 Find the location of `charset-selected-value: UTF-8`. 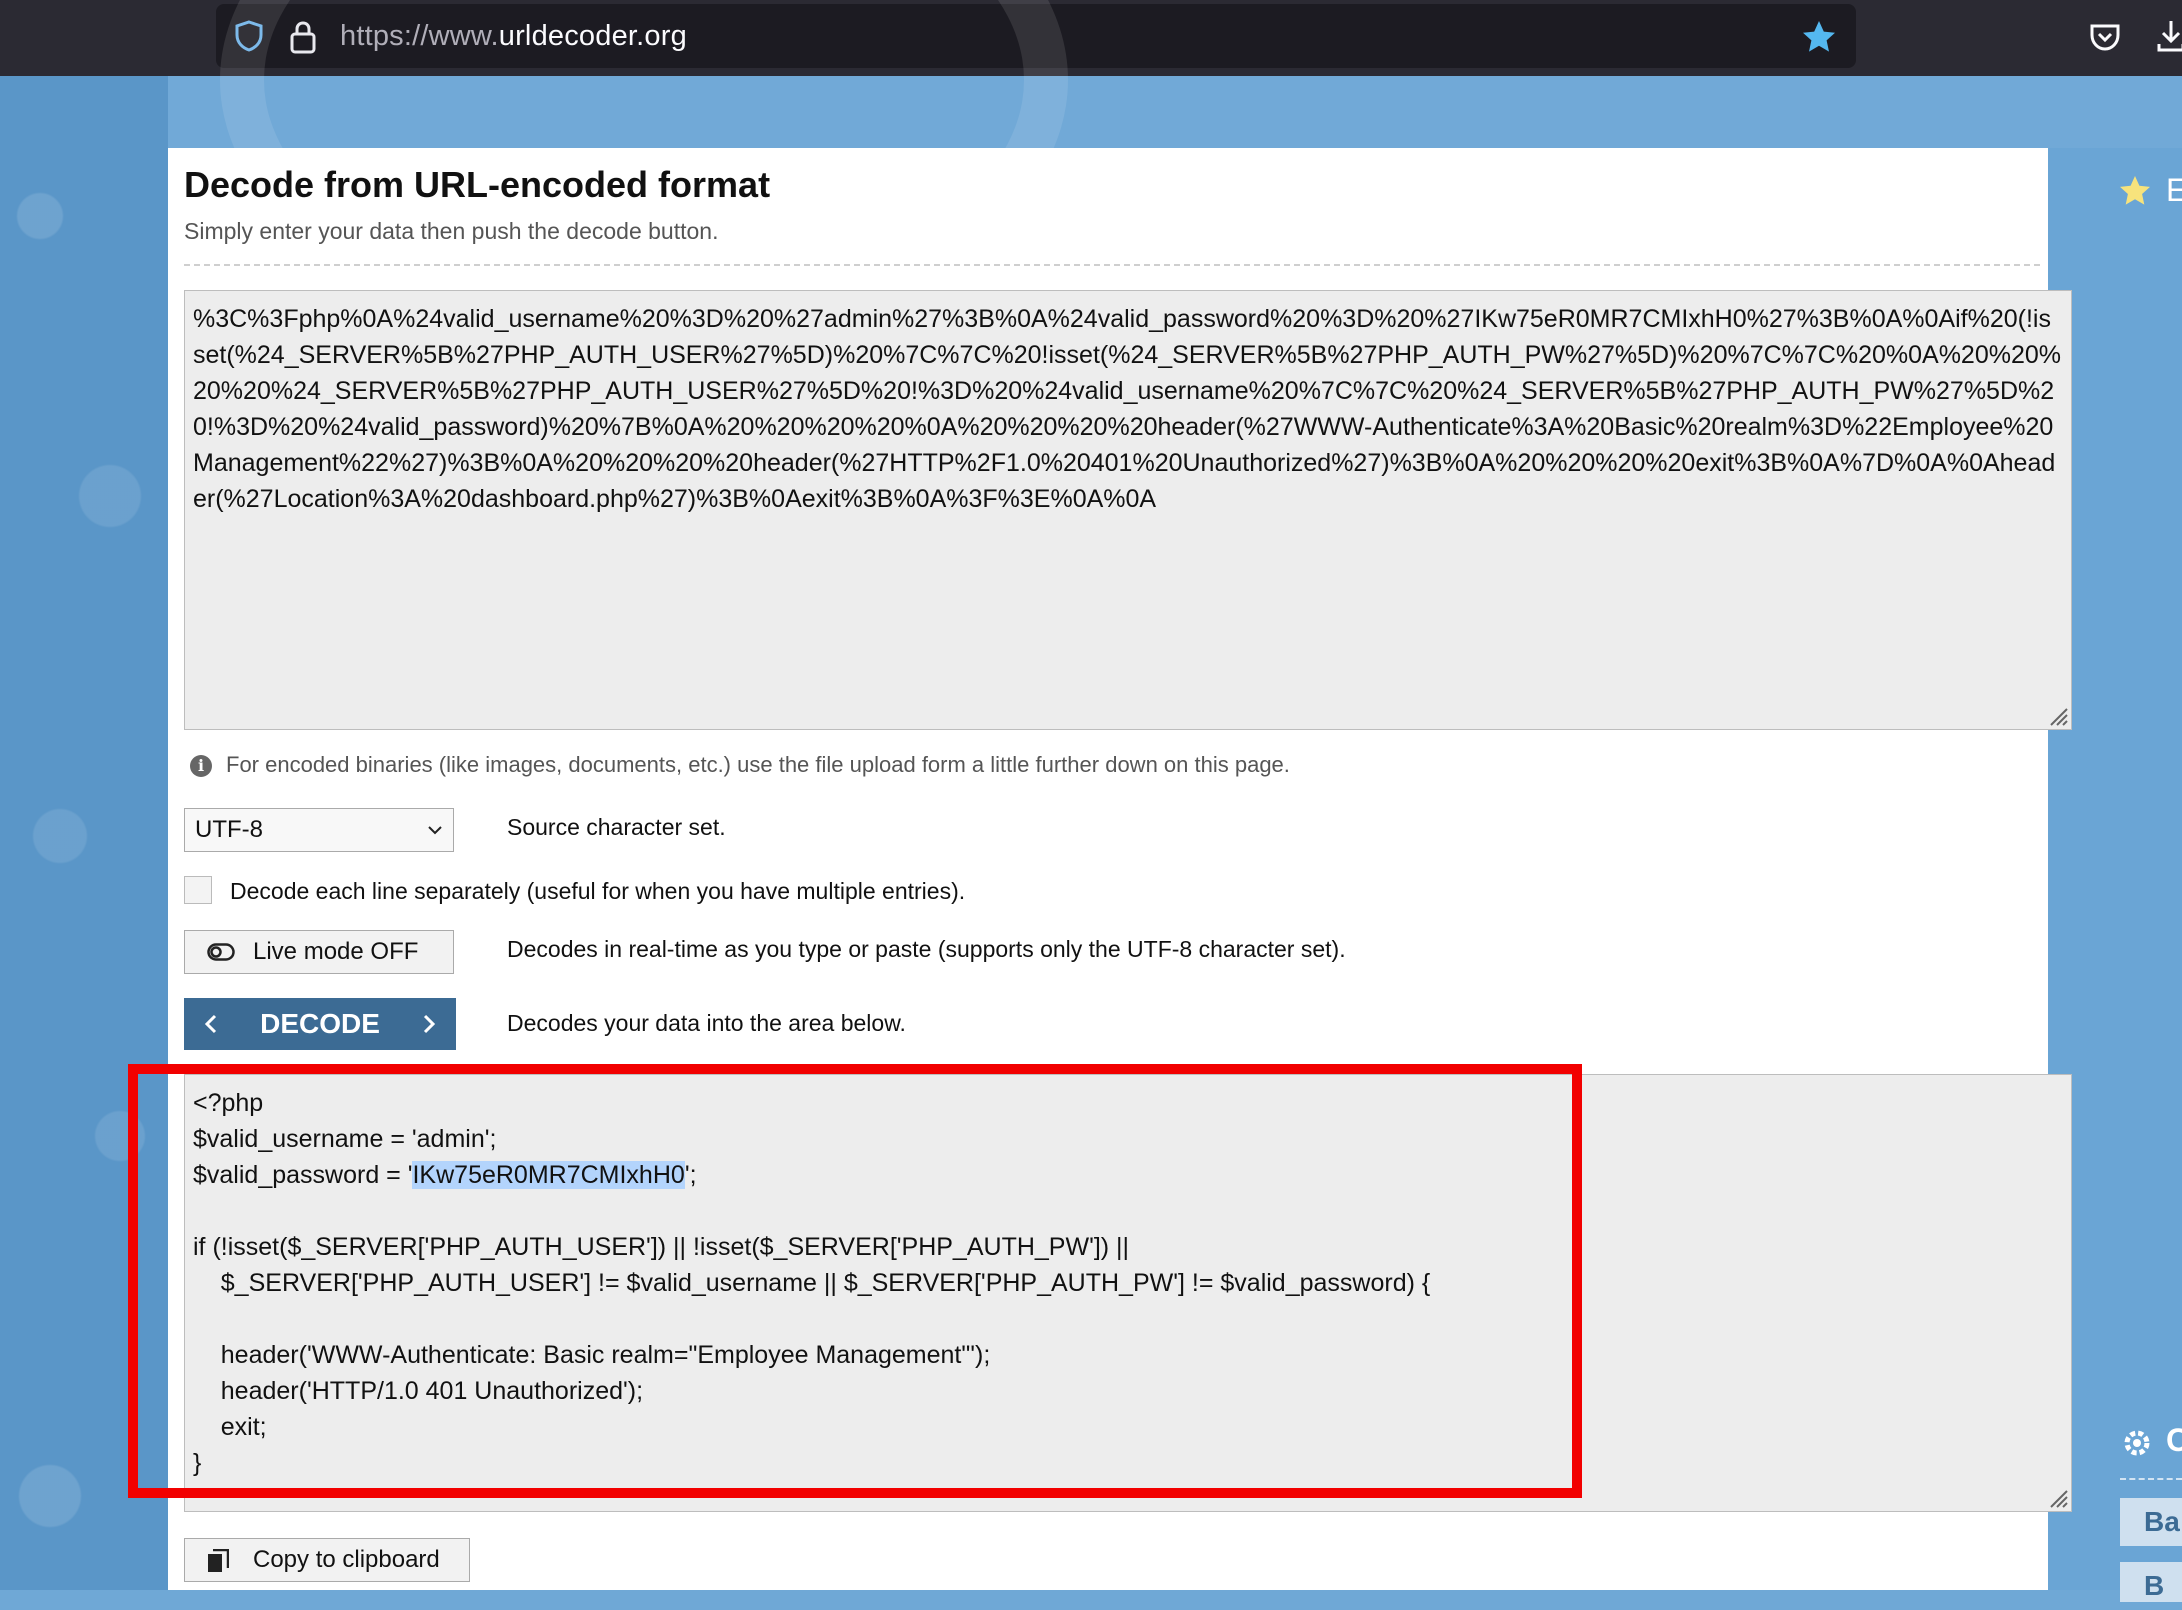

charset-selected-value: UTF-8 is located at coordinates (229, 829).